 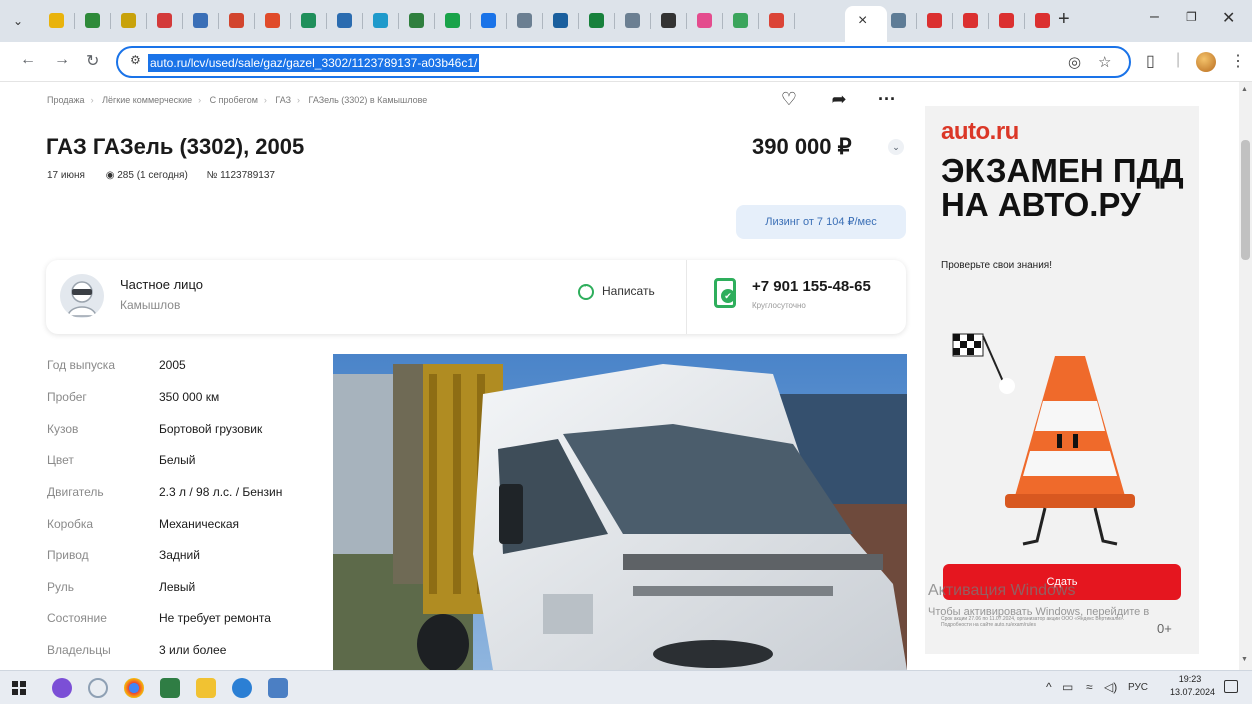 What do you see at coordinates (839, 99) in the screenshot?
I see `share-icon: ➦` at bounding box center [839, 99].